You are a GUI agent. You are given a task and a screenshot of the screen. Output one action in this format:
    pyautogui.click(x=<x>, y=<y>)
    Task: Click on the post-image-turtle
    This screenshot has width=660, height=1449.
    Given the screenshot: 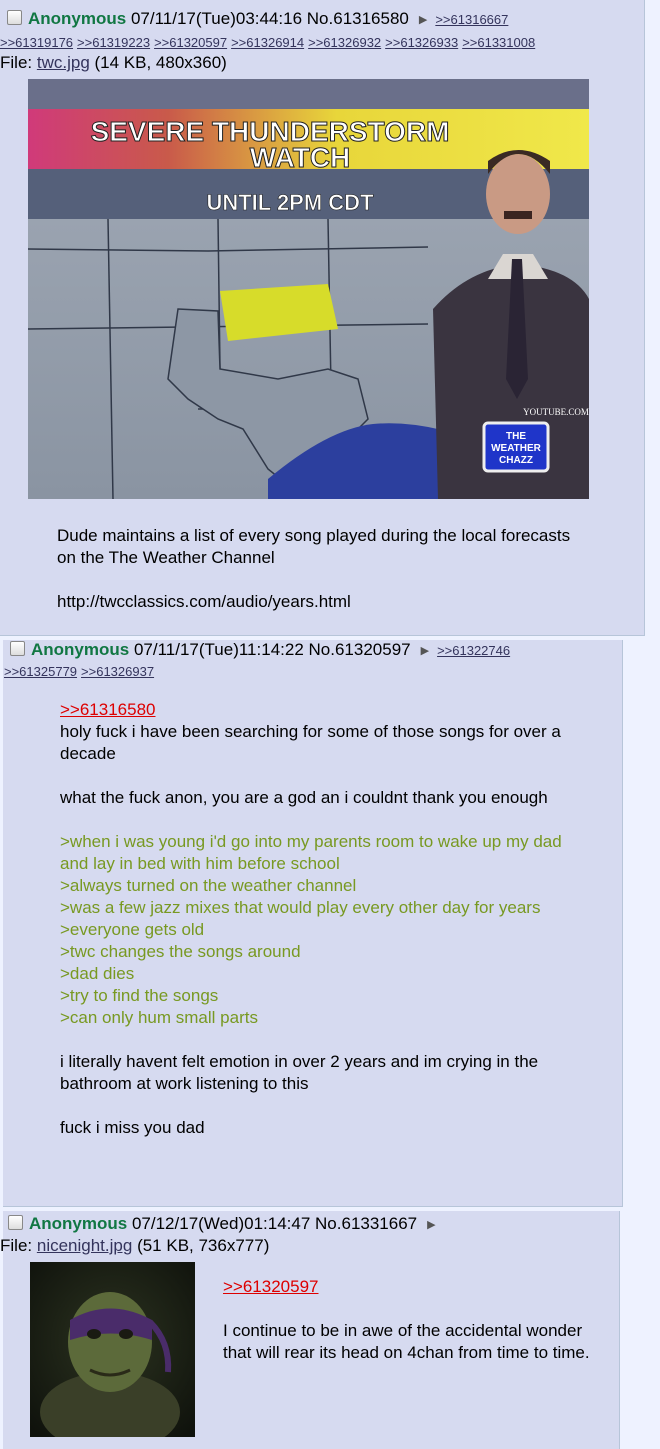 What is the action you would take?
    pyautogui.click(x=112, y=1349)
    